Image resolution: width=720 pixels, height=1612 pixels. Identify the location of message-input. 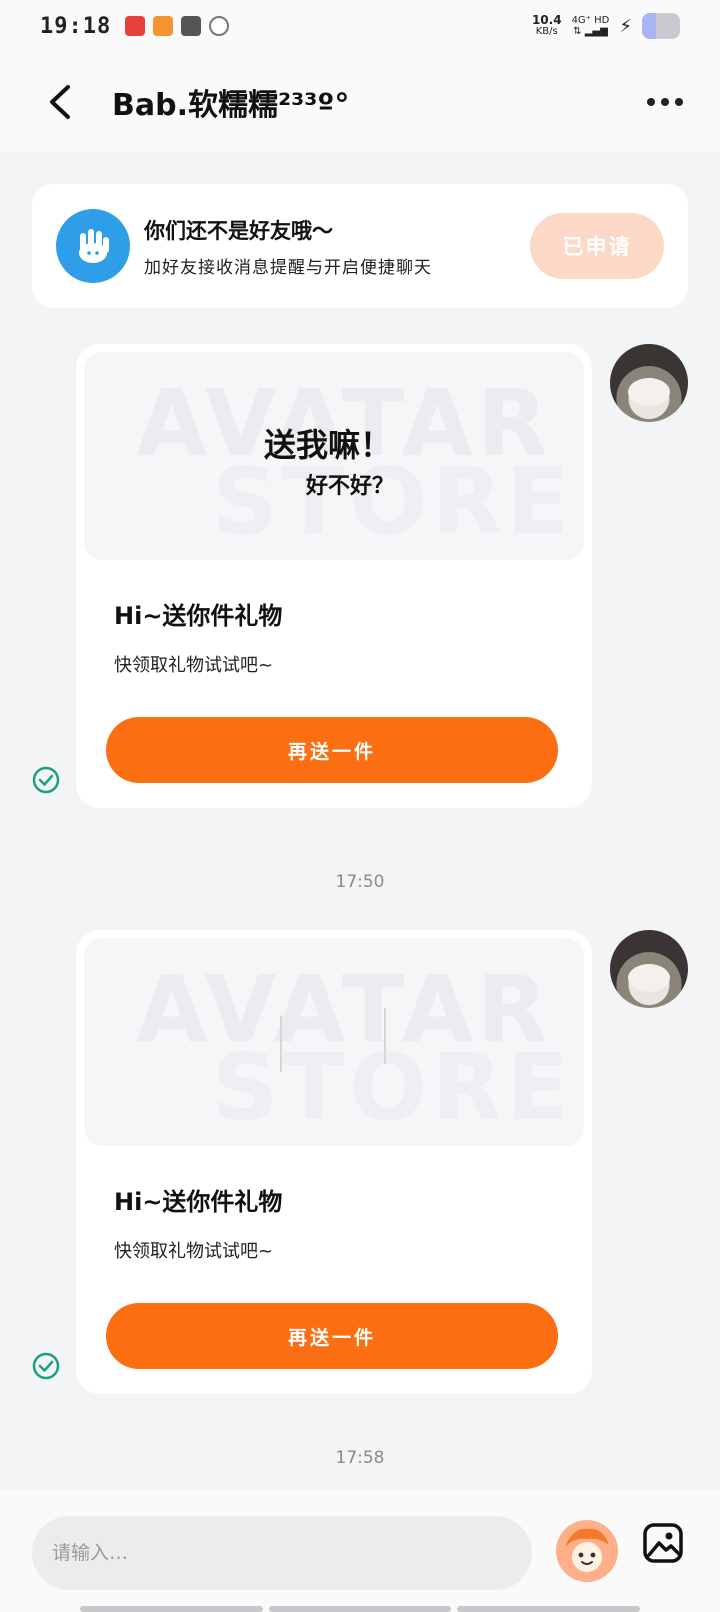
(282, 1553).